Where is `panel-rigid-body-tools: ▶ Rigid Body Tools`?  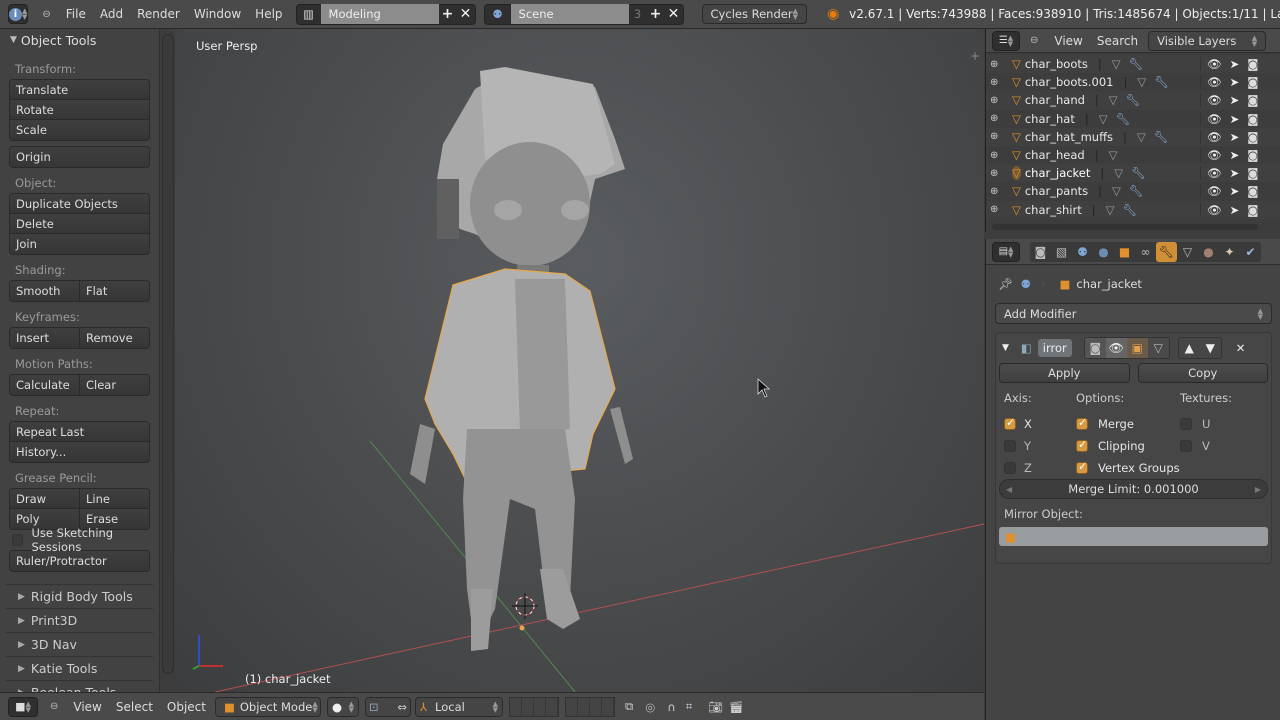 panel-rigid-body-tools: ▶ Rigid Body Tools is located at coordinates (79, 596).